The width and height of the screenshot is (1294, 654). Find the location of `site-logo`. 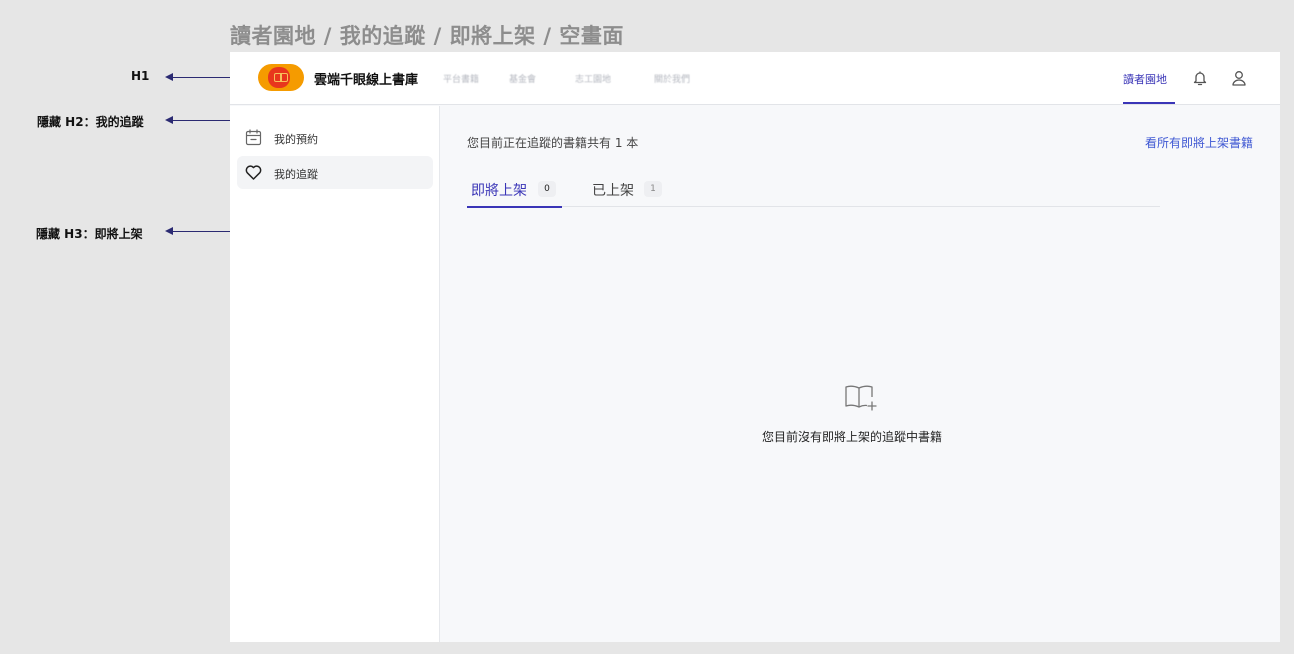

site-logo is located at coordinates (281, 77).